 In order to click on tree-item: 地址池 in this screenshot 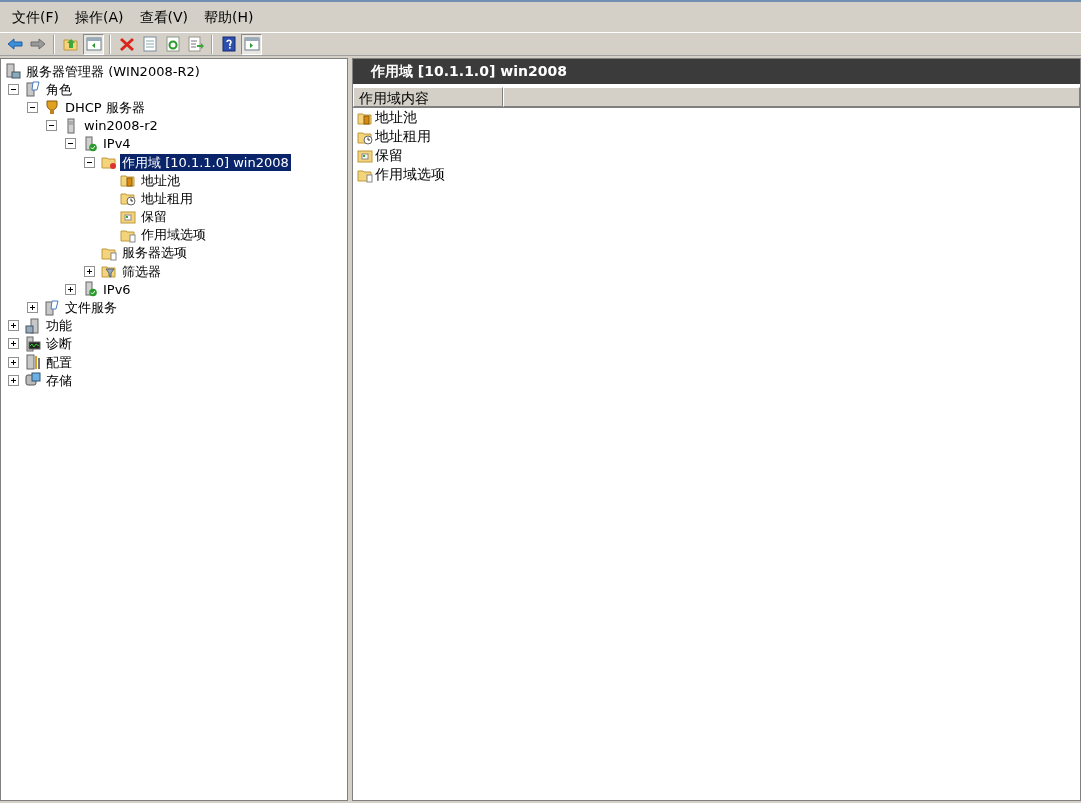, I will do `click(160, 180)`.